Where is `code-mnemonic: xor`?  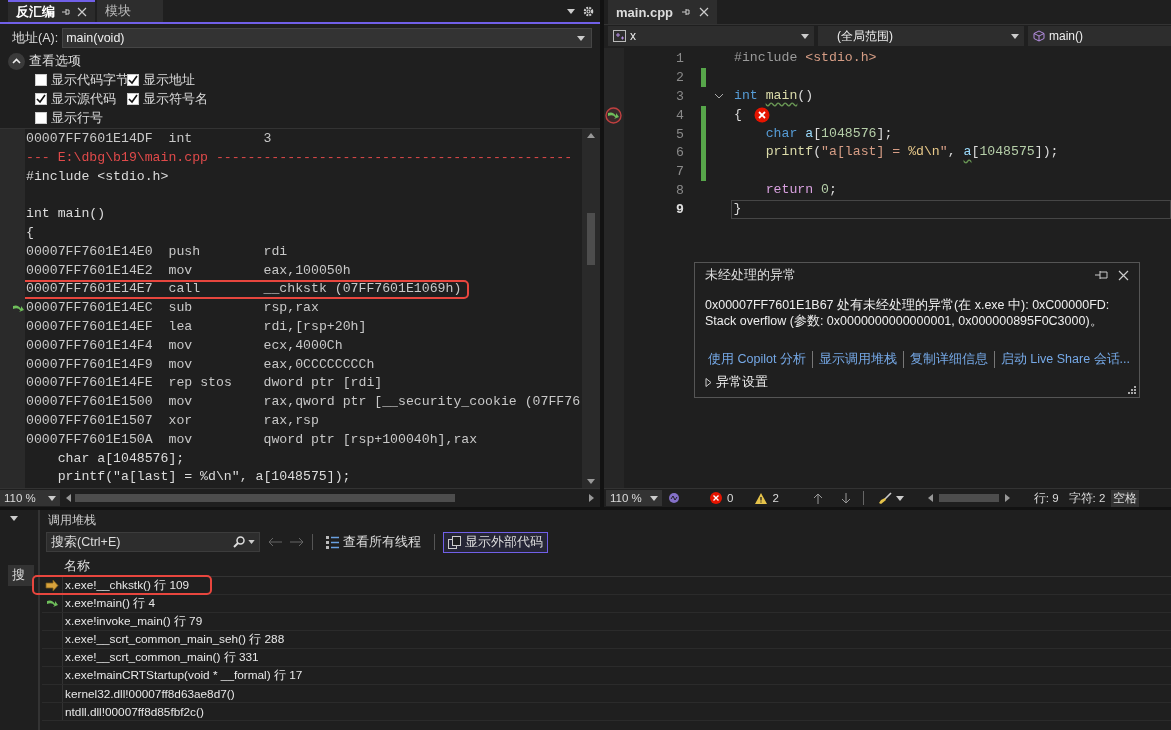
code-mnemonic: xor is located at coordinates (181, 420).